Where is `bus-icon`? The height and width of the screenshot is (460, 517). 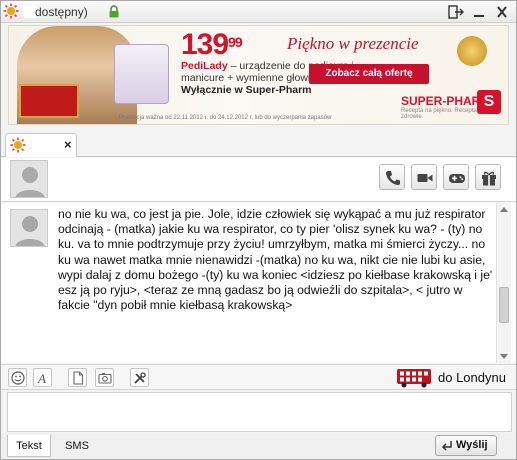 bus-icon is located at coordinates (414, 378).